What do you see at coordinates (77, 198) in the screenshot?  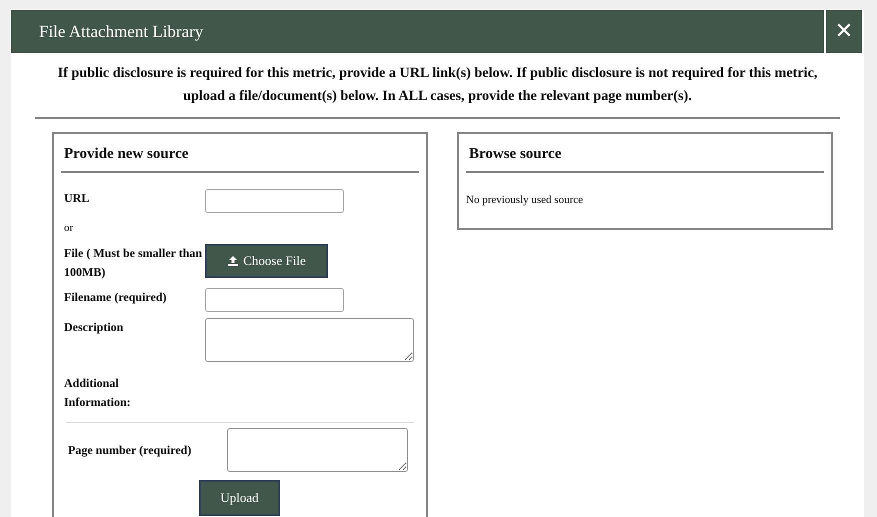 I see `field-label: URL` at bounding box center [77, 198].